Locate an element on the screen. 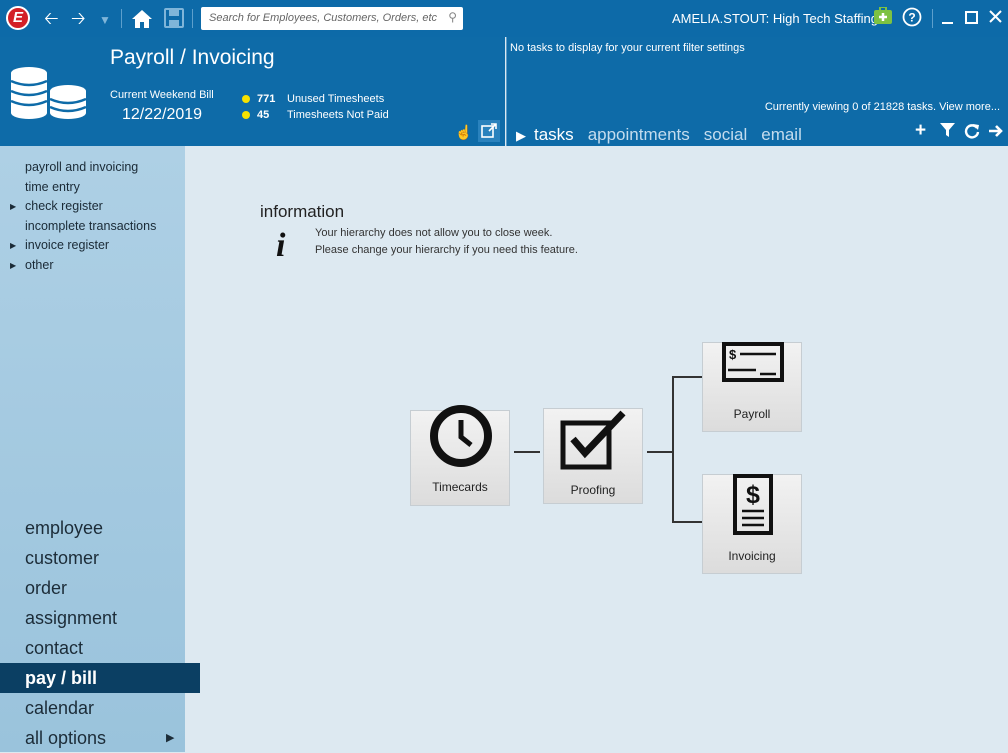  page-title: Payroll / Invoicing is located at coordinates (192, 57).